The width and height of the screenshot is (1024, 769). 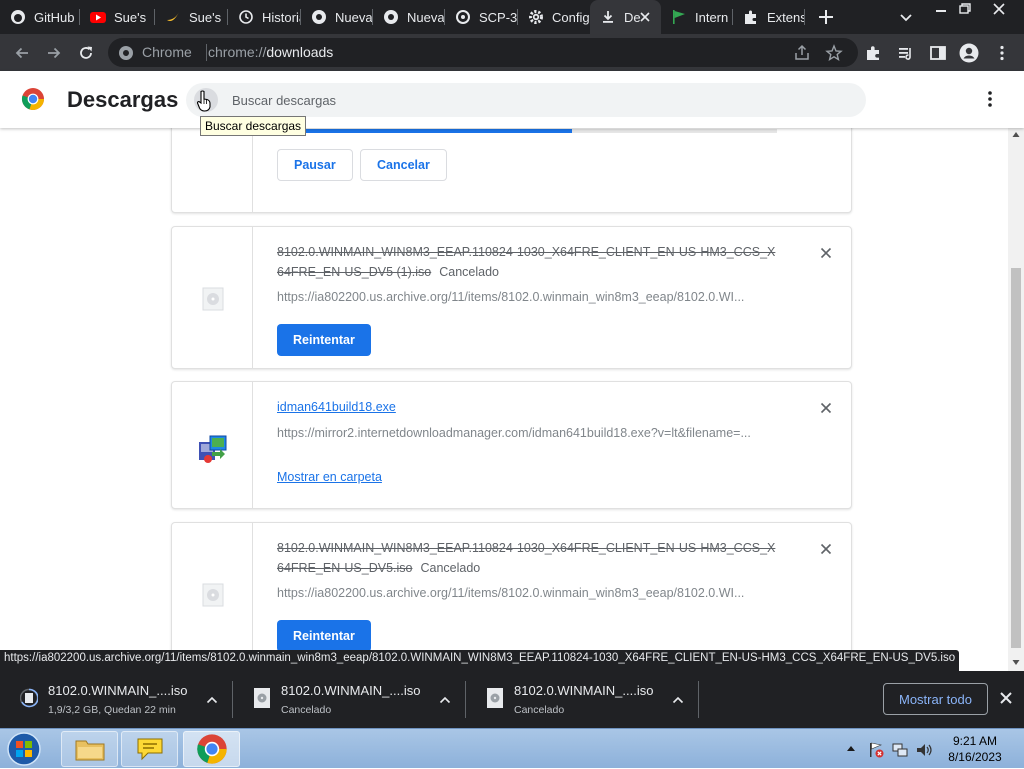 I want to click on close-shelf-icon, so click(x=1006, y=698).